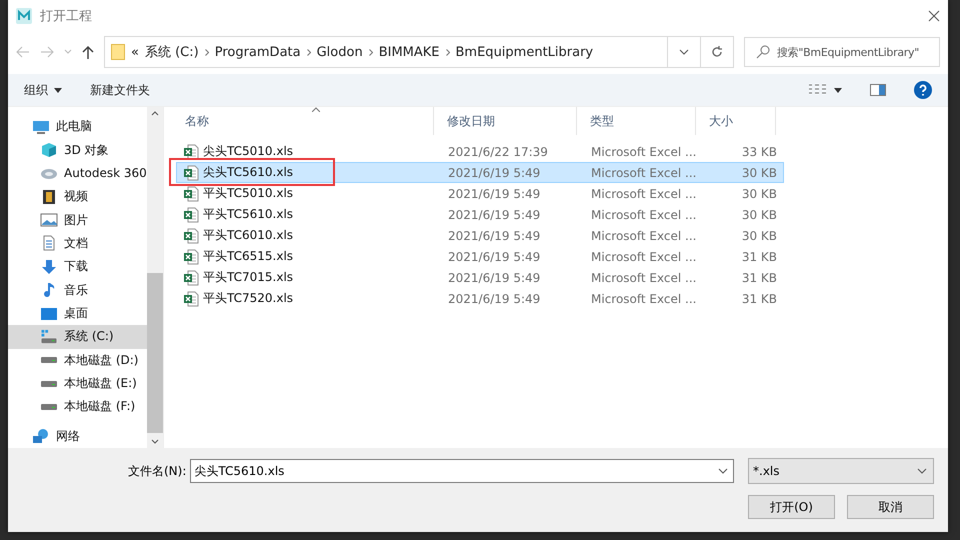 The height and width of the screenshot is (540, 960). What do you see at coordinates (77, 384) in the screenshot?
I see `nav-item: 本地磁盘 (E:)` at bounding box center [77, 384].